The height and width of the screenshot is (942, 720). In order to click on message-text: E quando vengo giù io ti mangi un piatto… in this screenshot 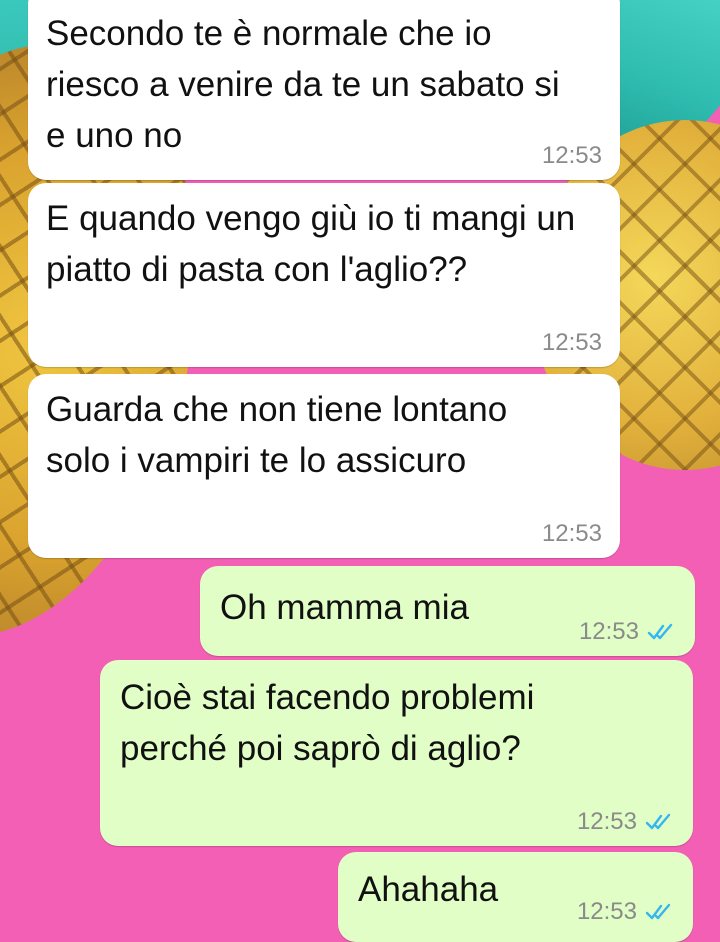, I will do `click(311, 244)`.